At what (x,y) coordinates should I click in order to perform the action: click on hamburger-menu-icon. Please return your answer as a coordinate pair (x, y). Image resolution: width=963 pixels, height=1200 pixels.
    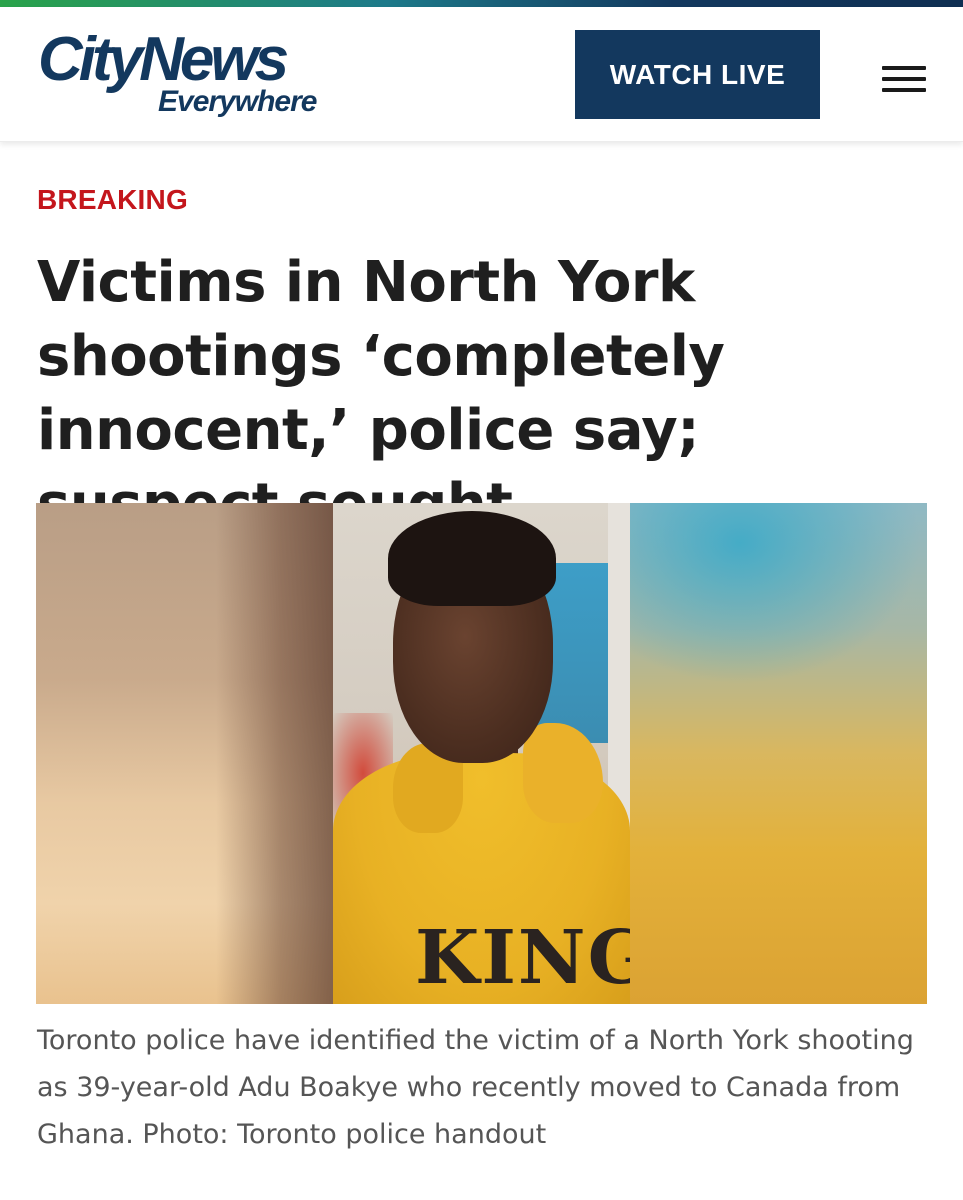
    Looking at the image, I should click on (904, 79).